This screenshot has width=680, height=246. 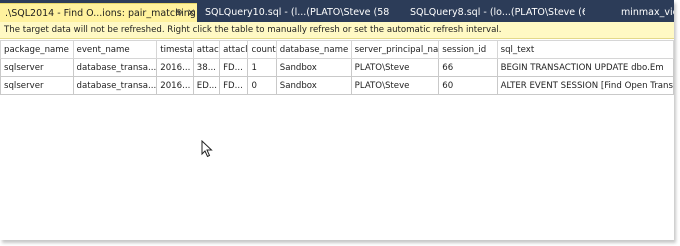 I want to click on column-header: count, so click(x=262, y=49).